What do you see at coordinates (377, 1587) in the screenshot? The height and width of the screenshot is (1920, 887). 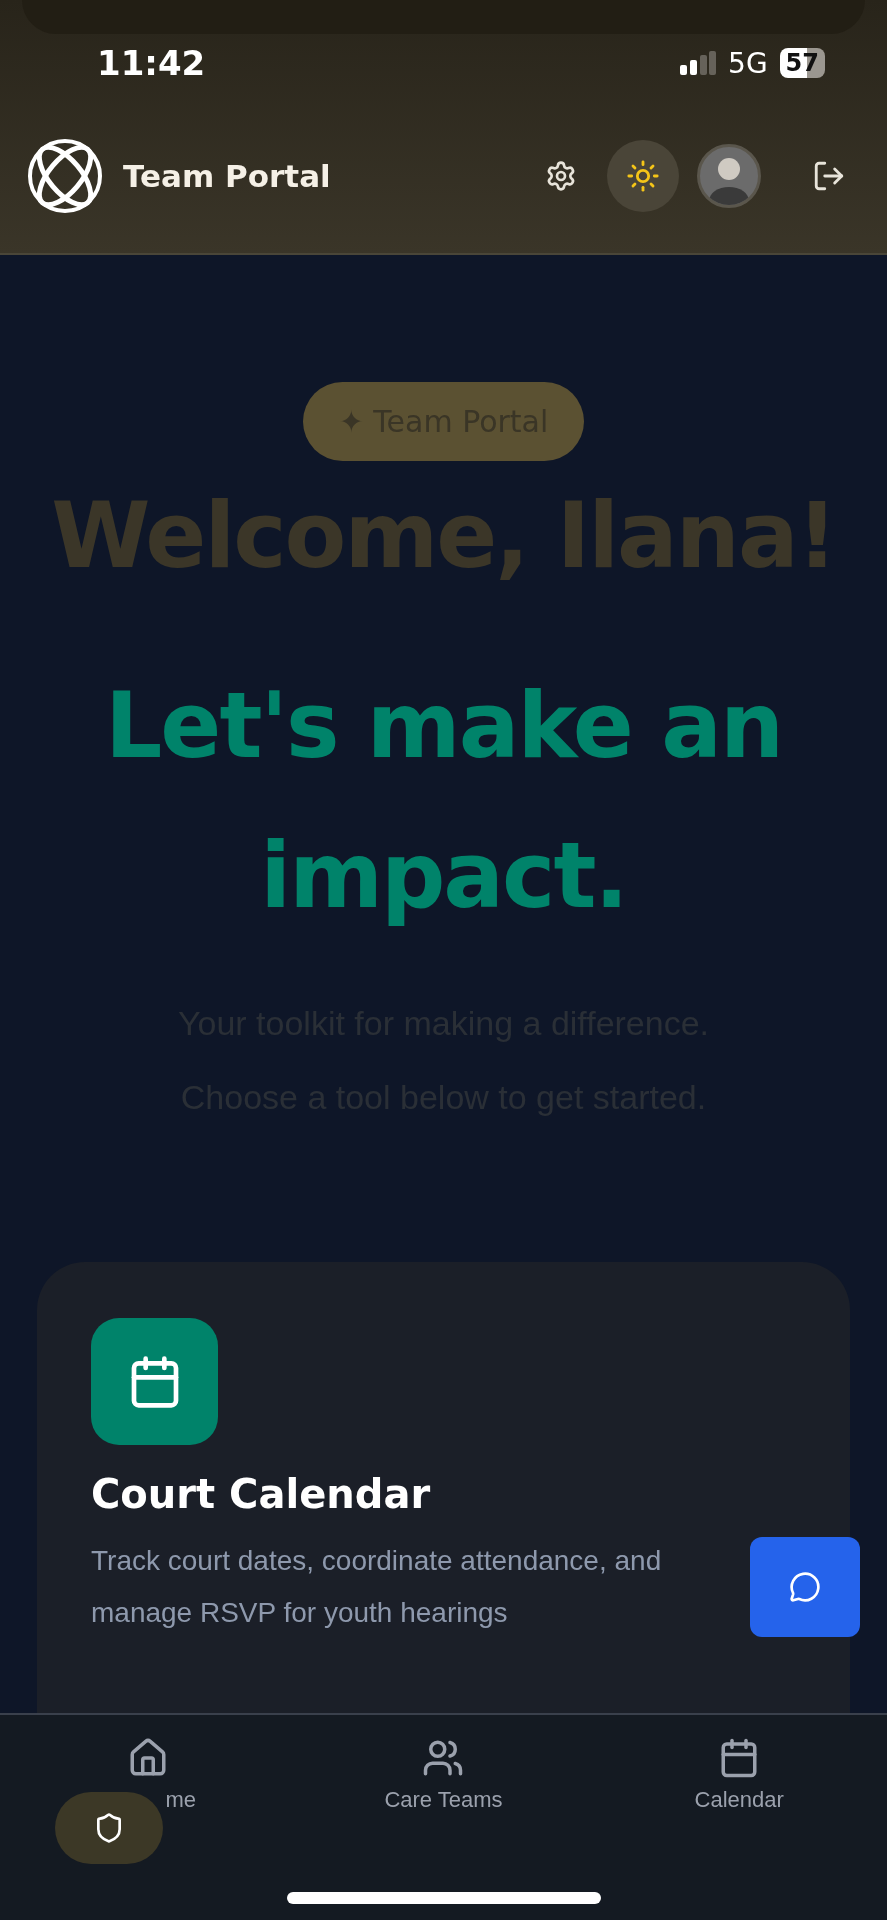 I see `card-description: Track court dates, coordinate attendance, and manage RSVP for youth hearings` at bounding box center [377, 1587].